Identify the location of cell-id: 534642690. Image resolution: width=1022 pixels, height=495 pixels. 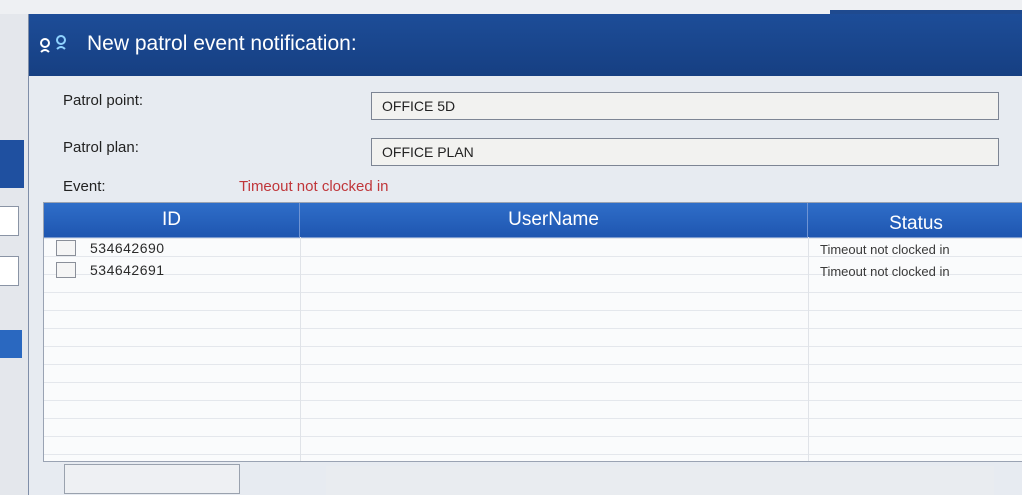
(127, 248).